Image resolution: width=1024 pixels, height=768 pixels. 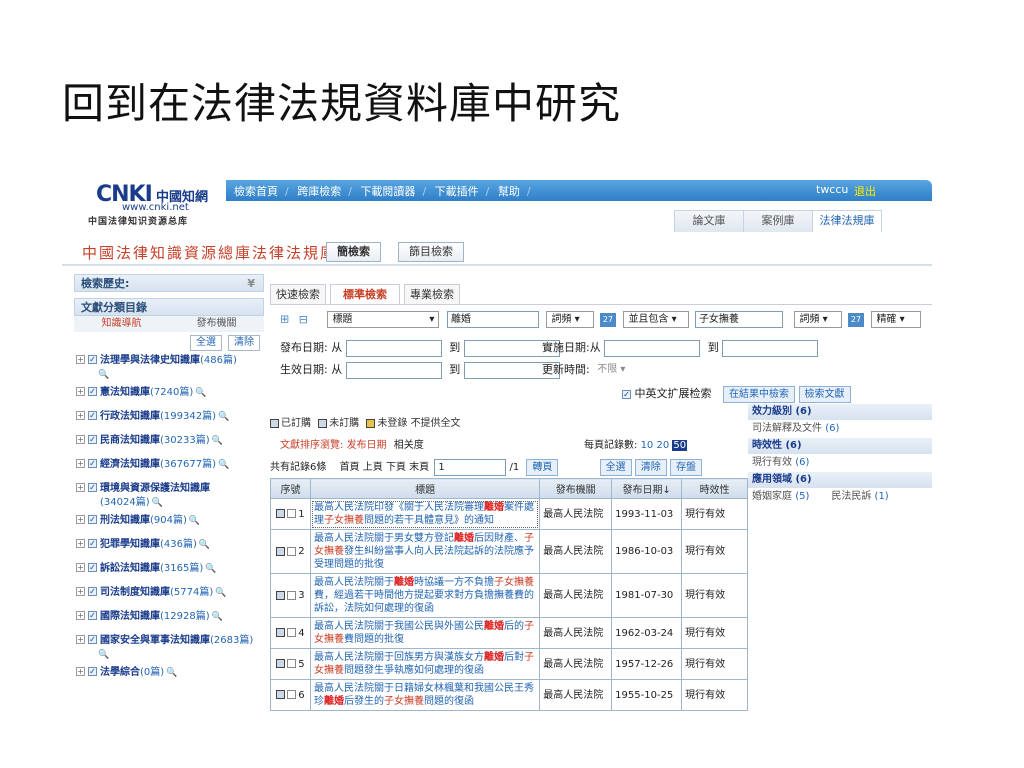 What do you see at coordinates (770, 348) in the screenshot?
I see `impl-date-to` at bounding box center [770, 348].